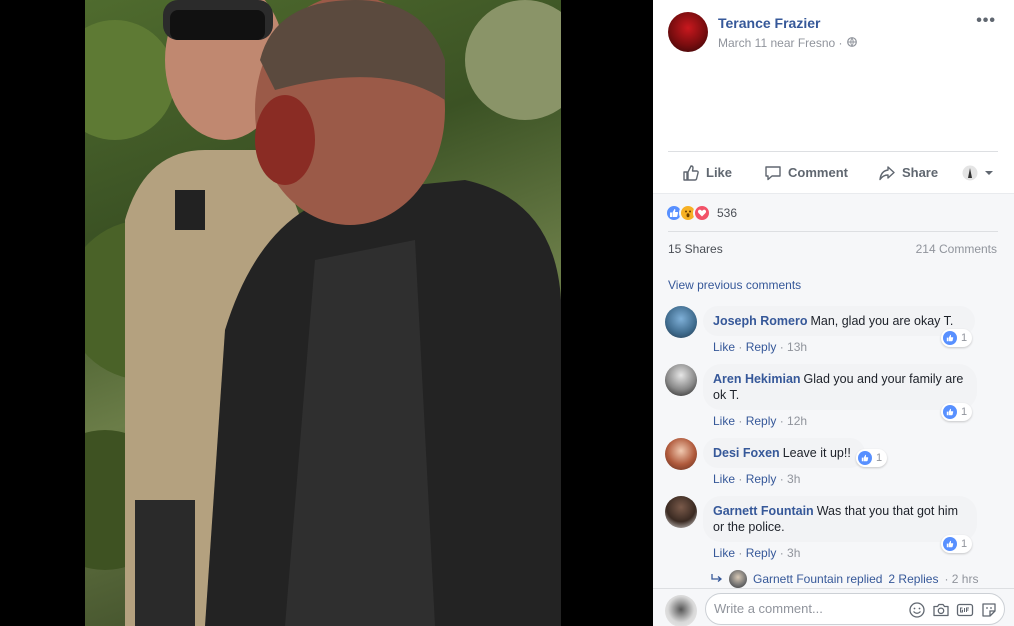  Describe the element at coordinates (818, 172) in the screenshot. I see `comment-label: Comment` at that location.